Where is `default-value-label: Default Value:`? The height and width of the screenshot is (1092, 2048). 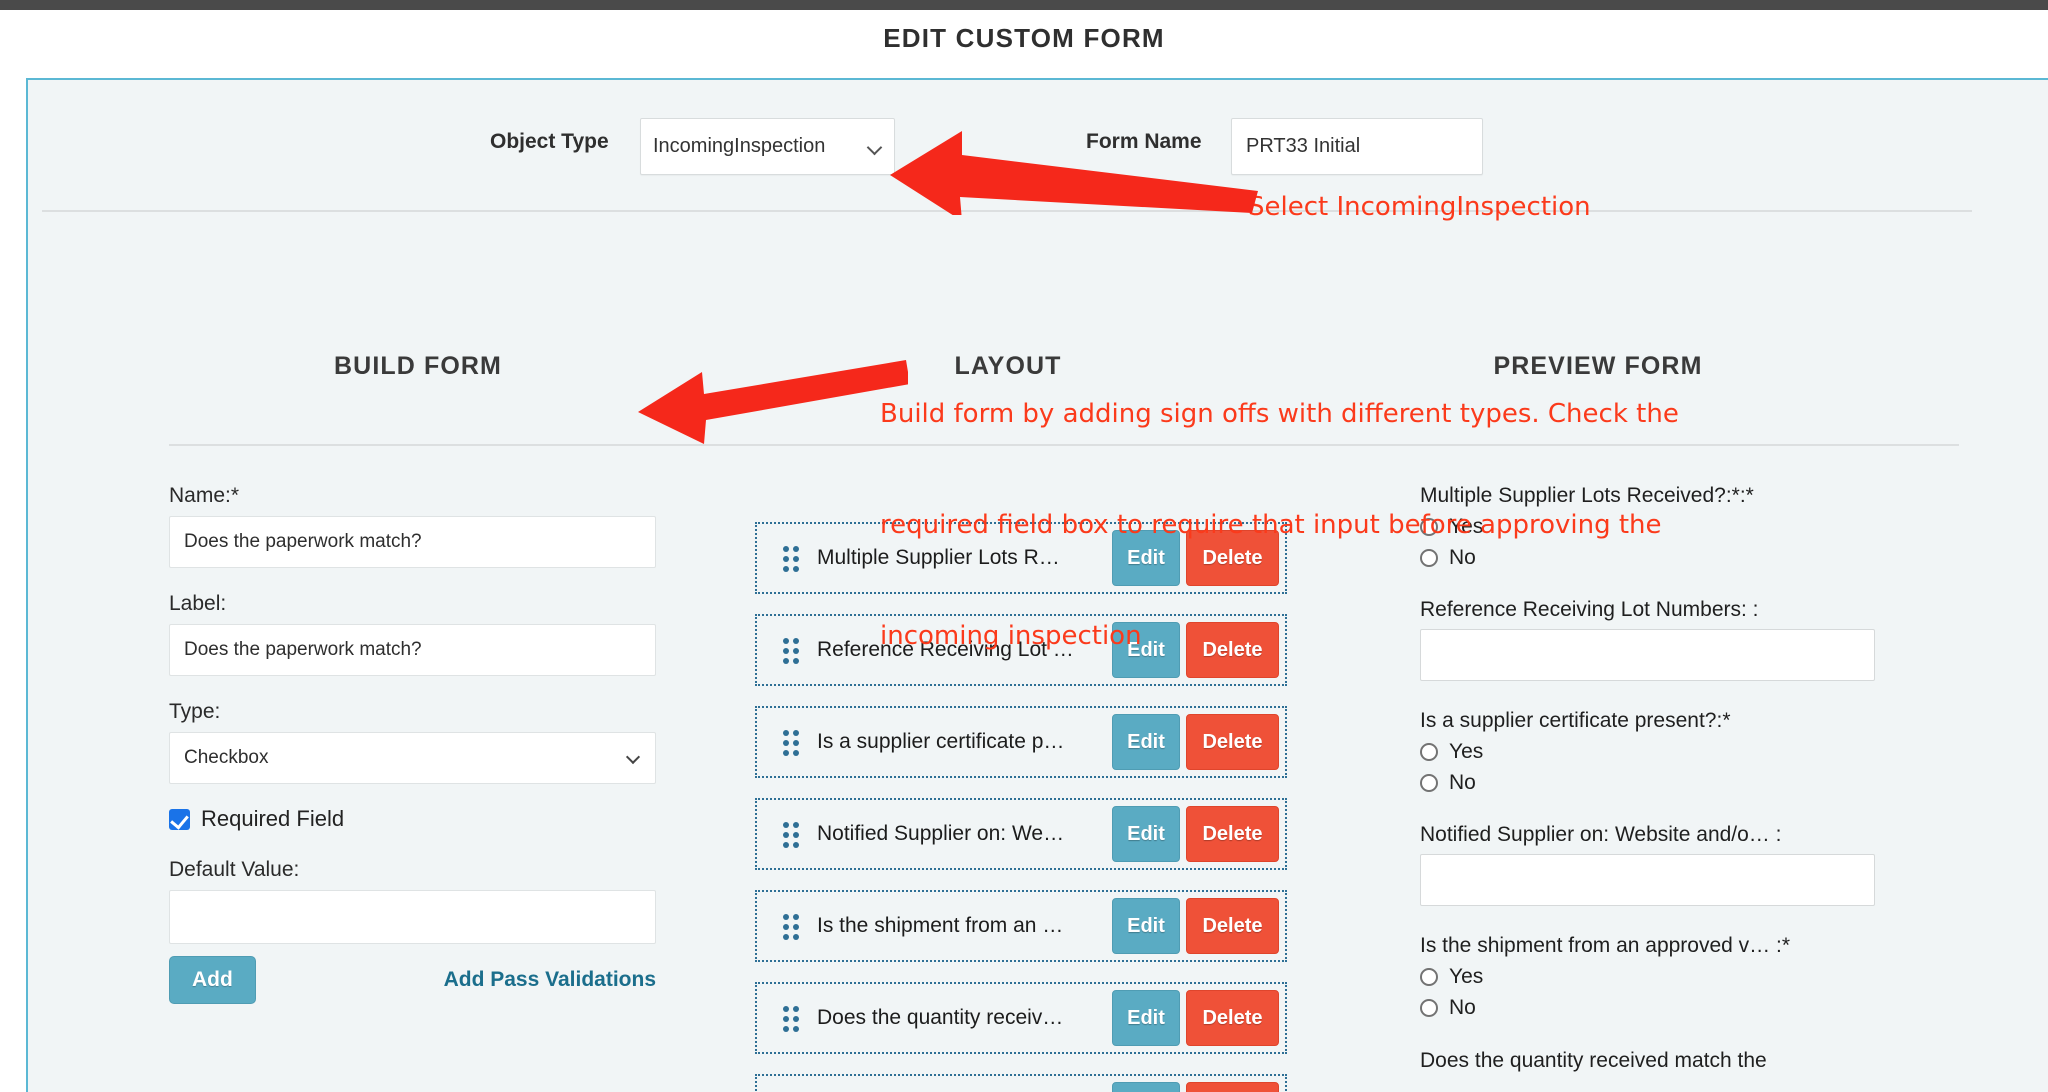
default-value-label: Default Value: is located at coordinates (234, 869).